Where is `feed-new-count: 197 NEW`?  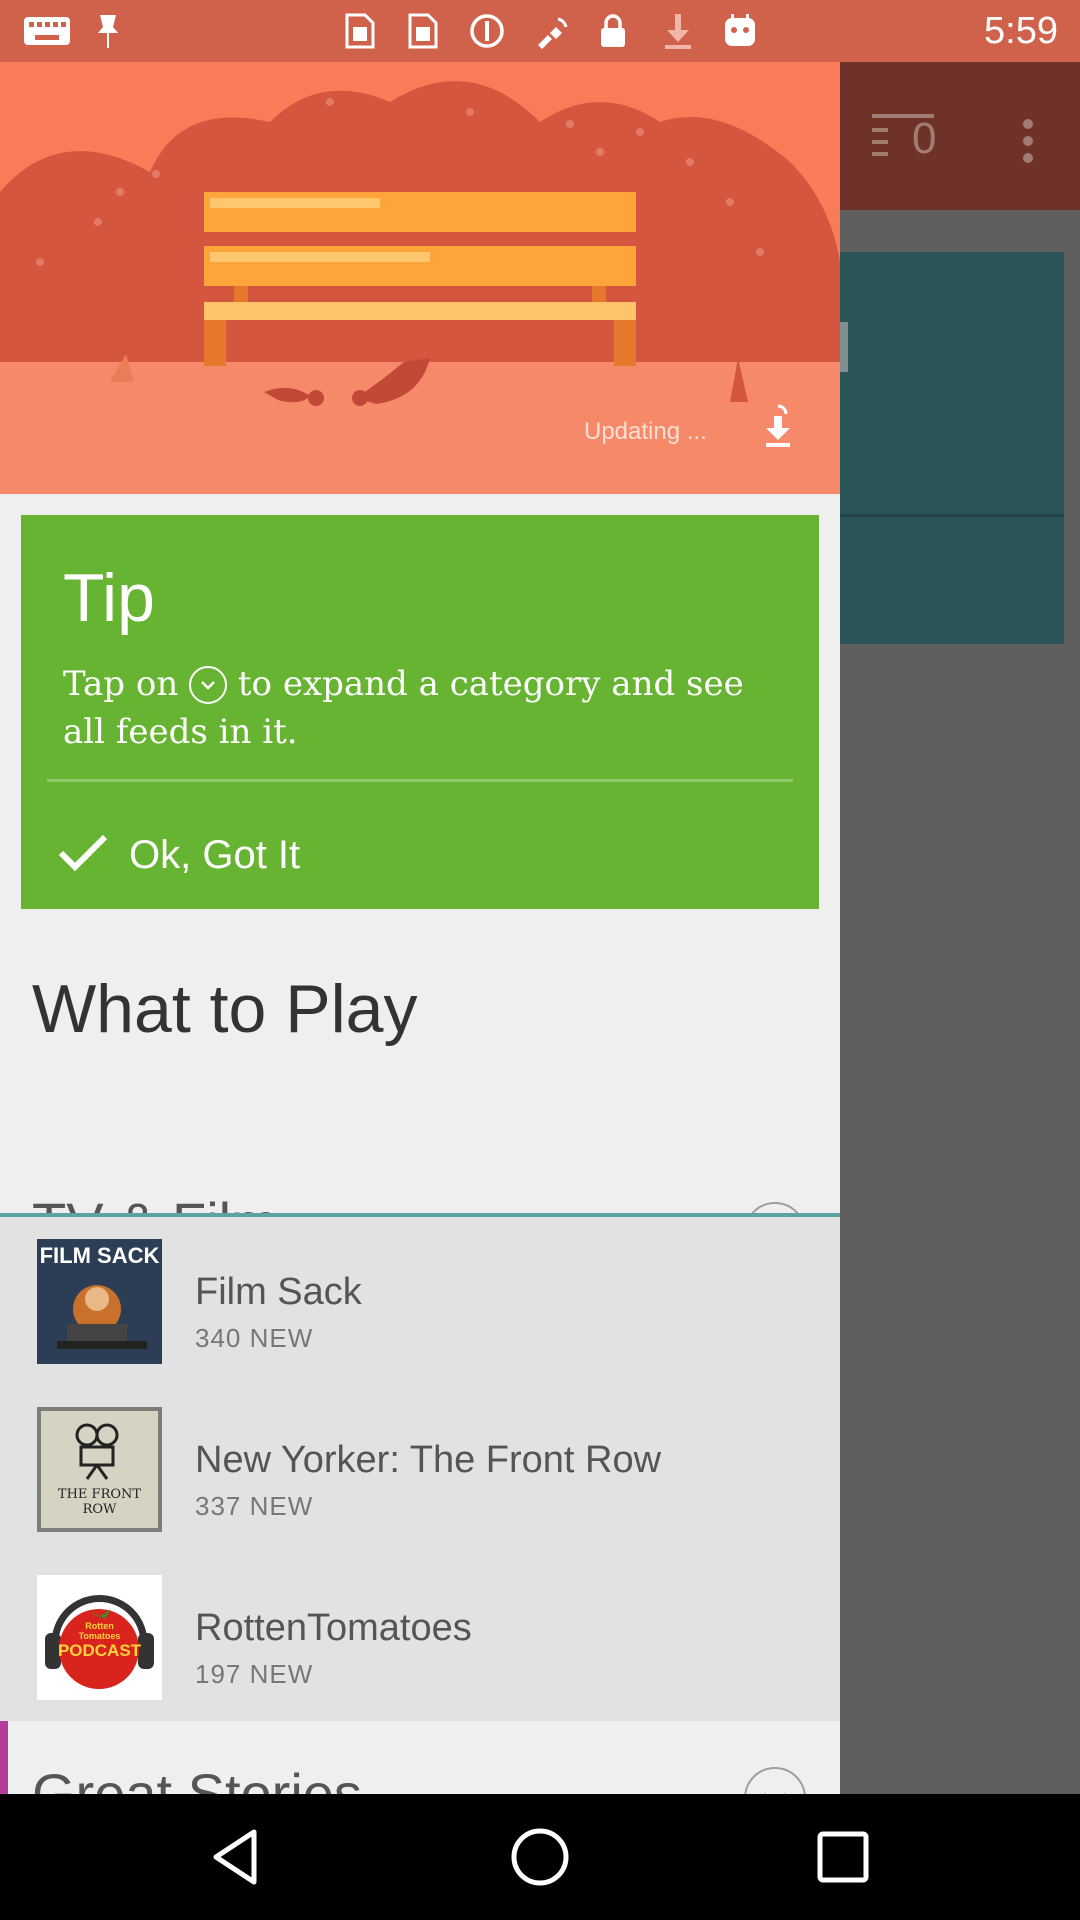
feed-new-count: 197 NEW is located at coordinates (254, 1674).